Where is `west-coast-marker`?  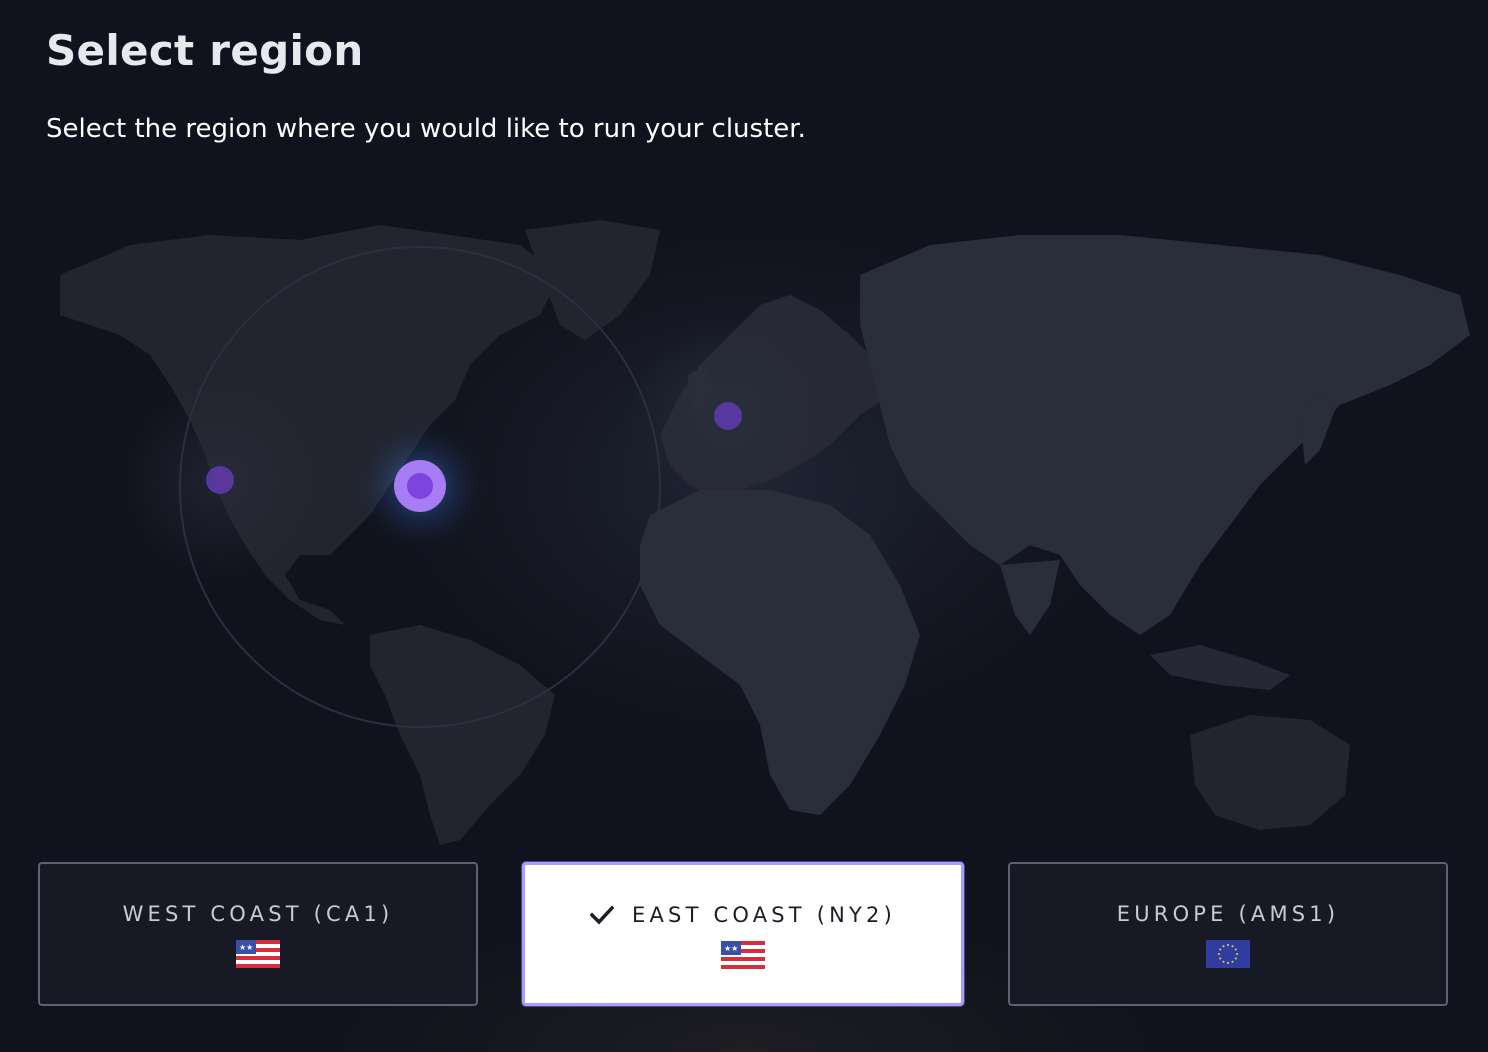
west-coast-marker is located at coordinates (220, 480).